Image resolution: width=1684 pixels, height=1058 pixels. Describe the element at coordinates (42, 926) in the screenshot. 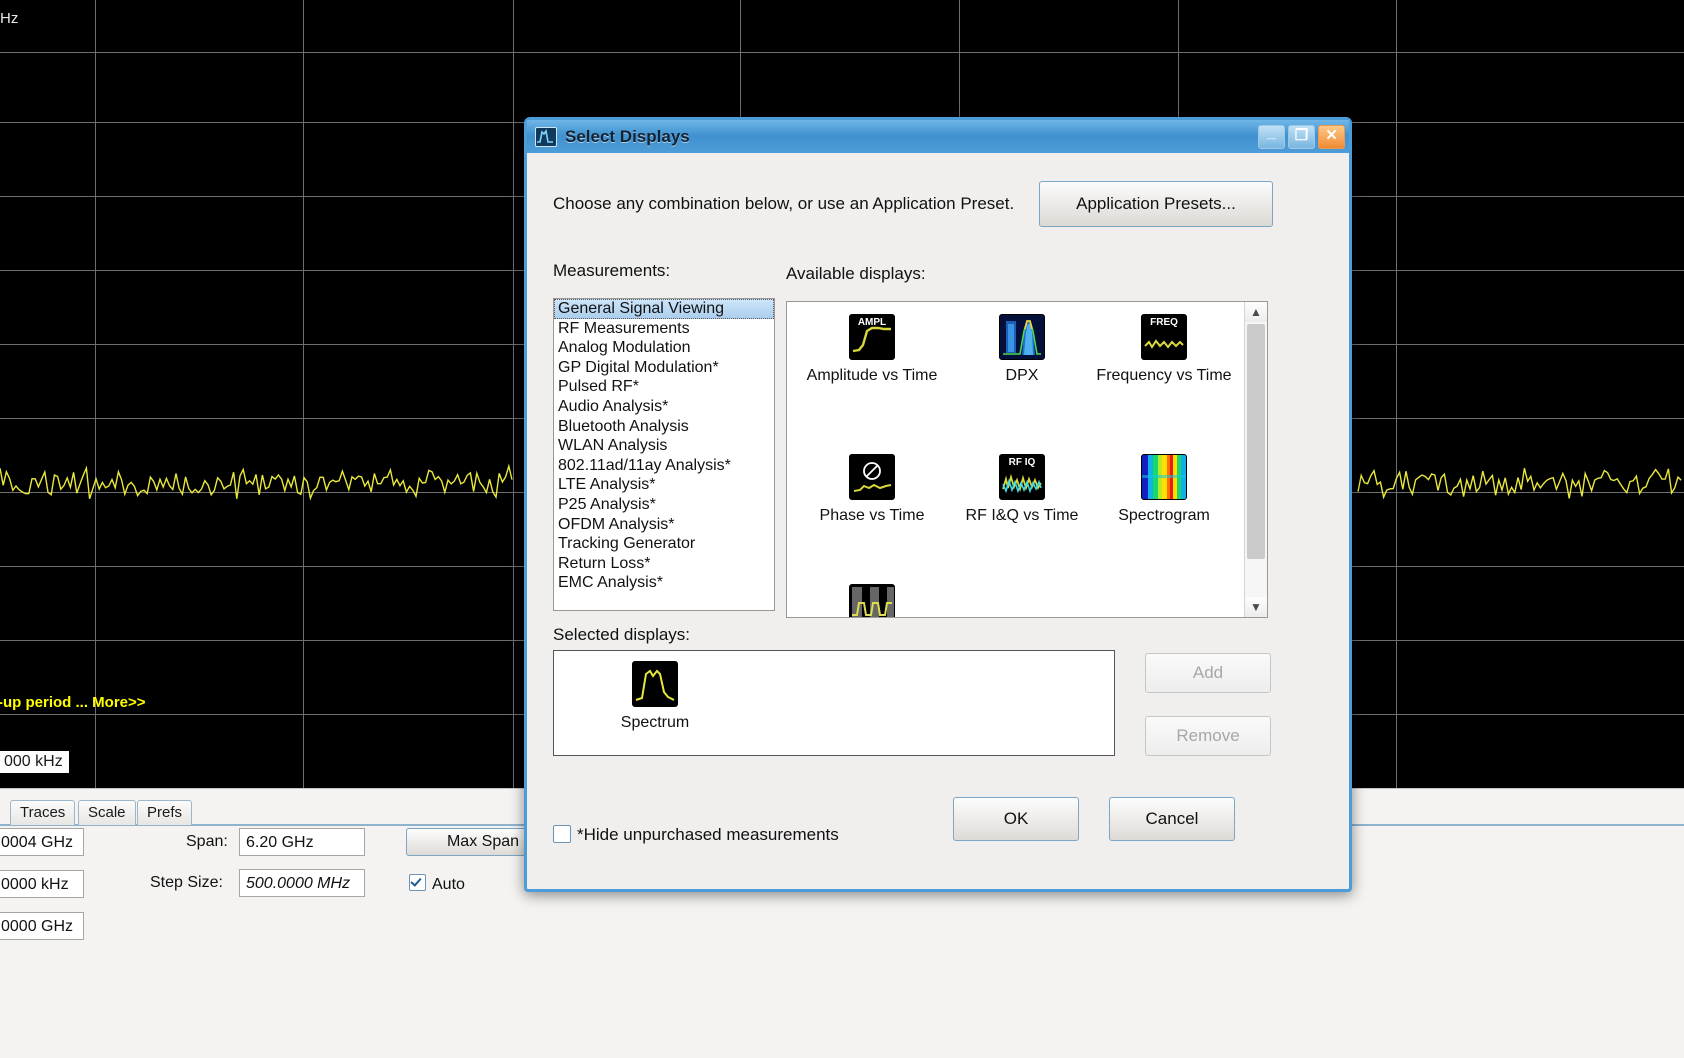

I see `stop-ghz-field: 0000 GHz` at that location.